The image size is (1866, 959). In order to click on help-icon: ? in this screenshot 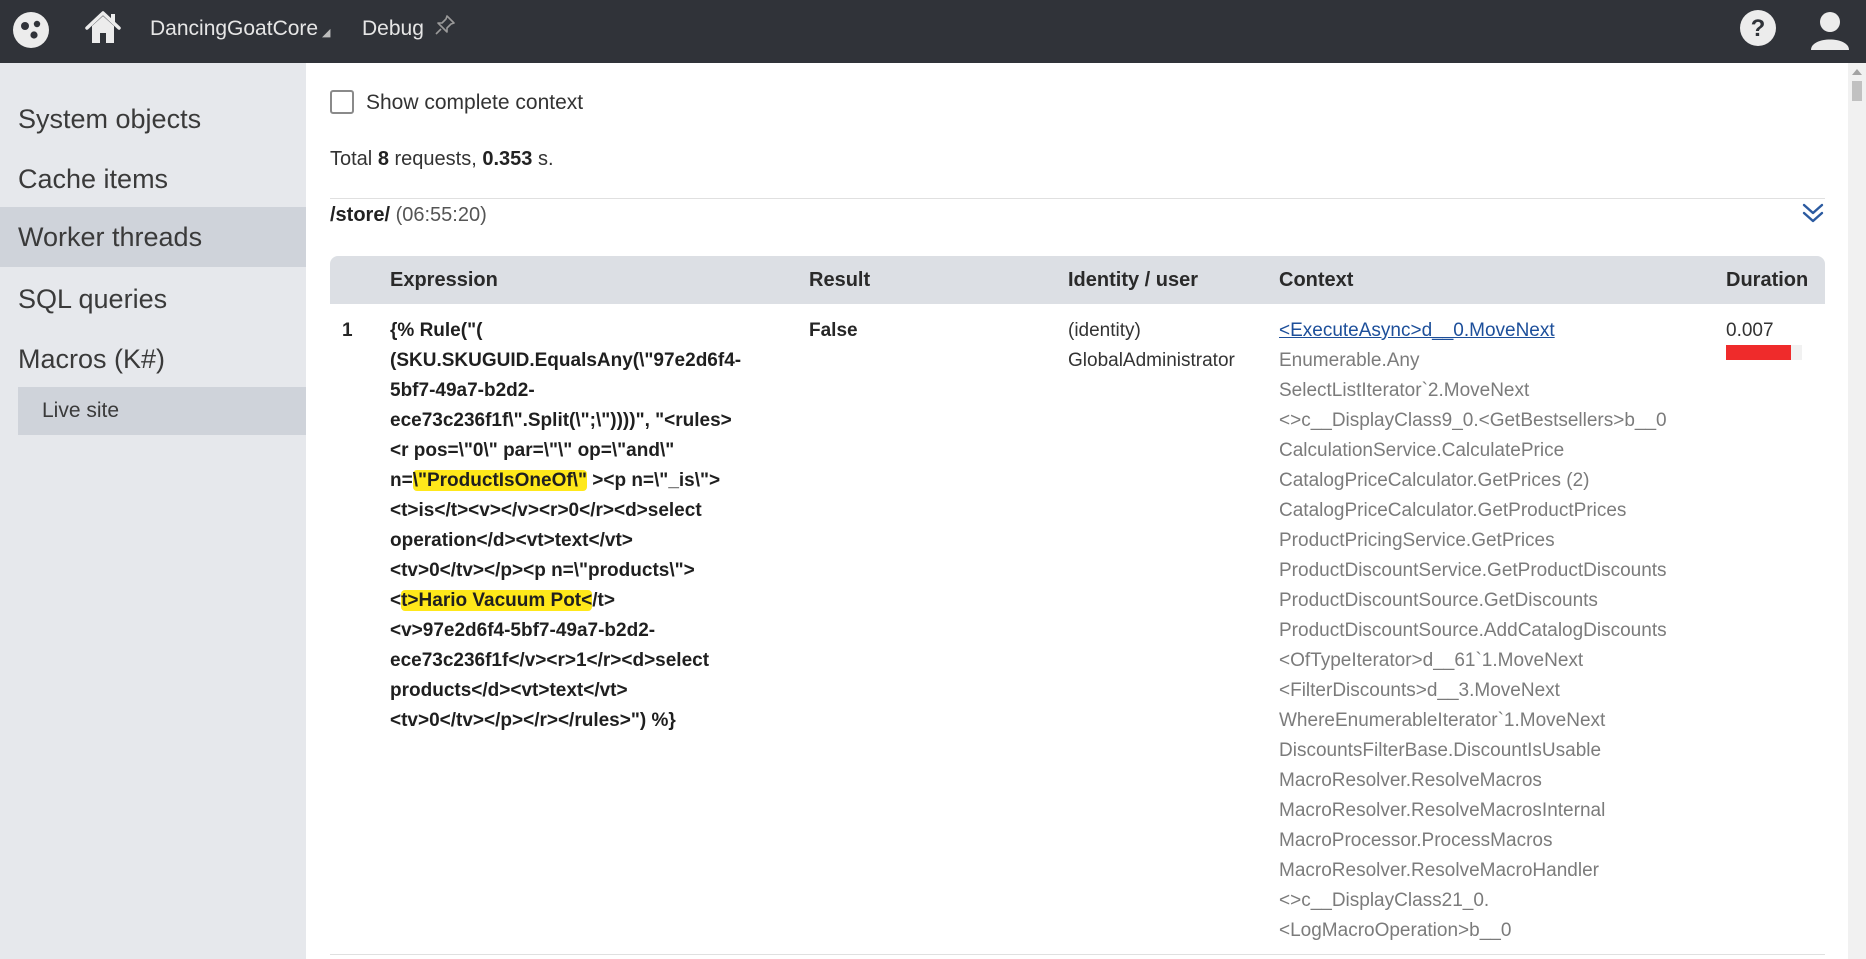, I will do `click(1758, 28)`.